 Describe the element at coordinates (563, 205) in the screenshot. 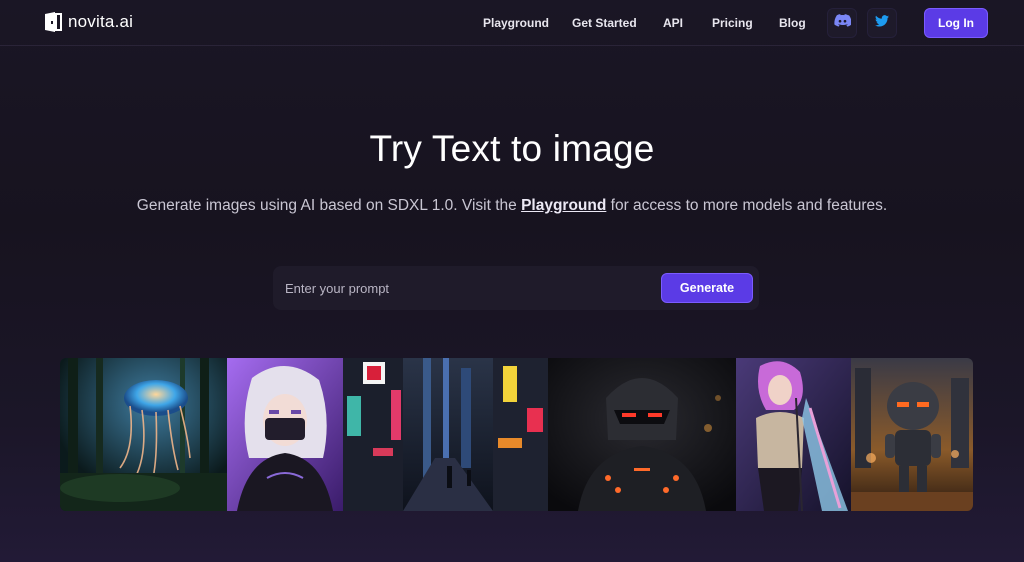

I see `playground-link: Playground` at that location.